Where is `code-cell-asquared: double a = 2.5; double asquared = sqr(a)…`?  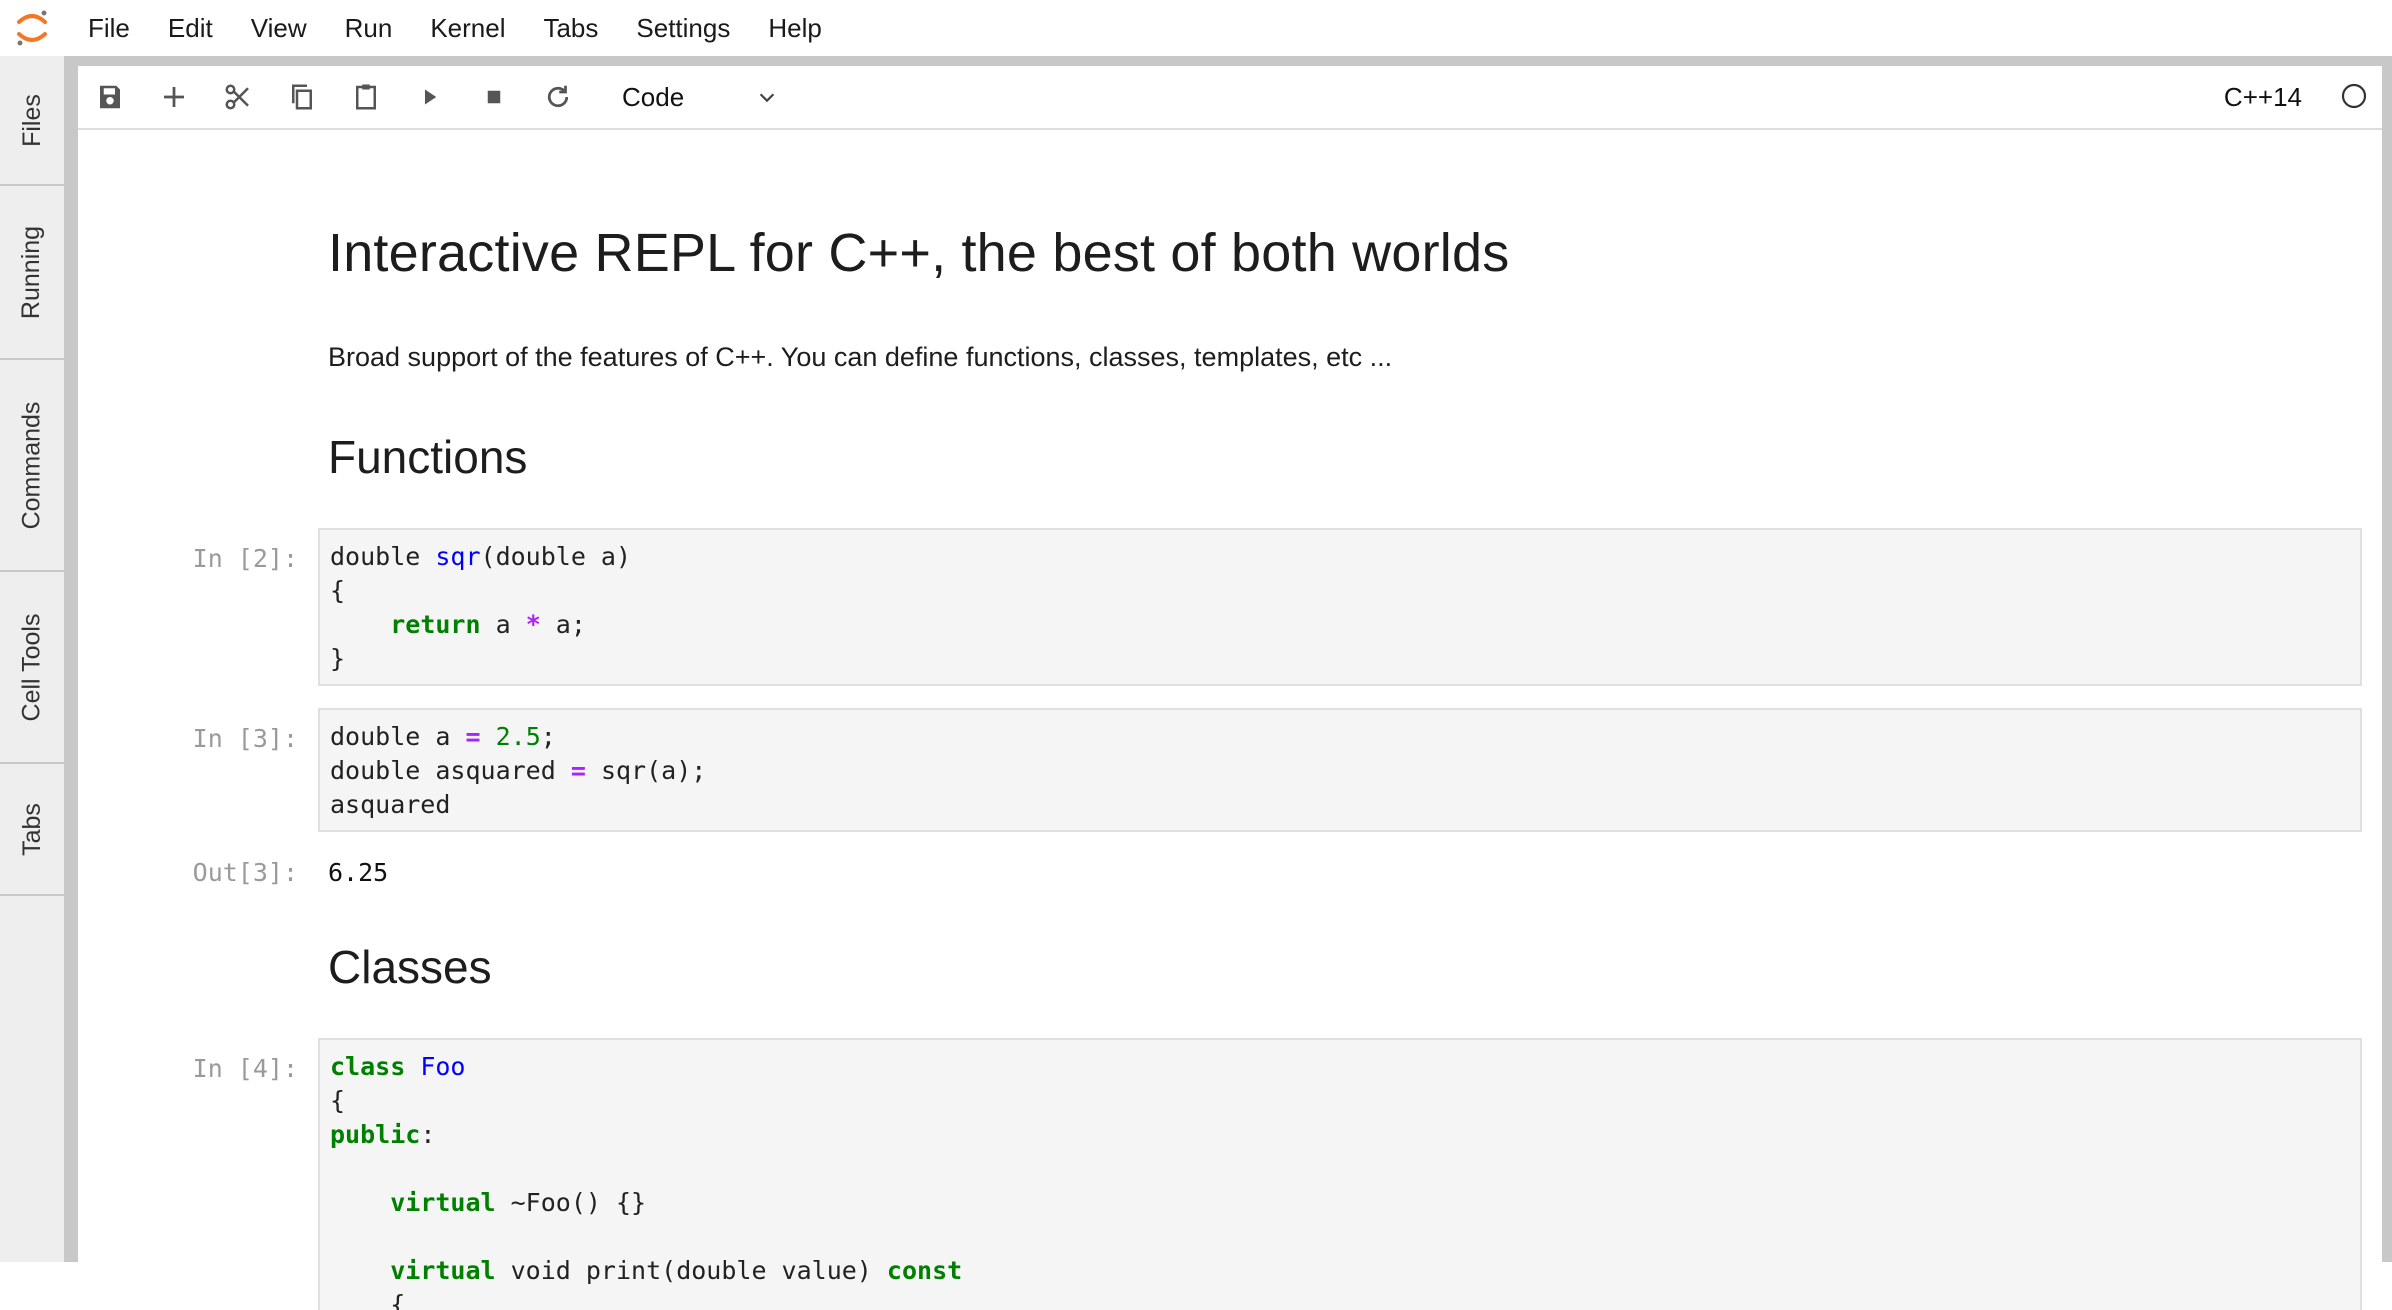
code-cell-asquared: double a = 2.5; double asquared = sqr(a)… is located at coordinates (1340, 770).